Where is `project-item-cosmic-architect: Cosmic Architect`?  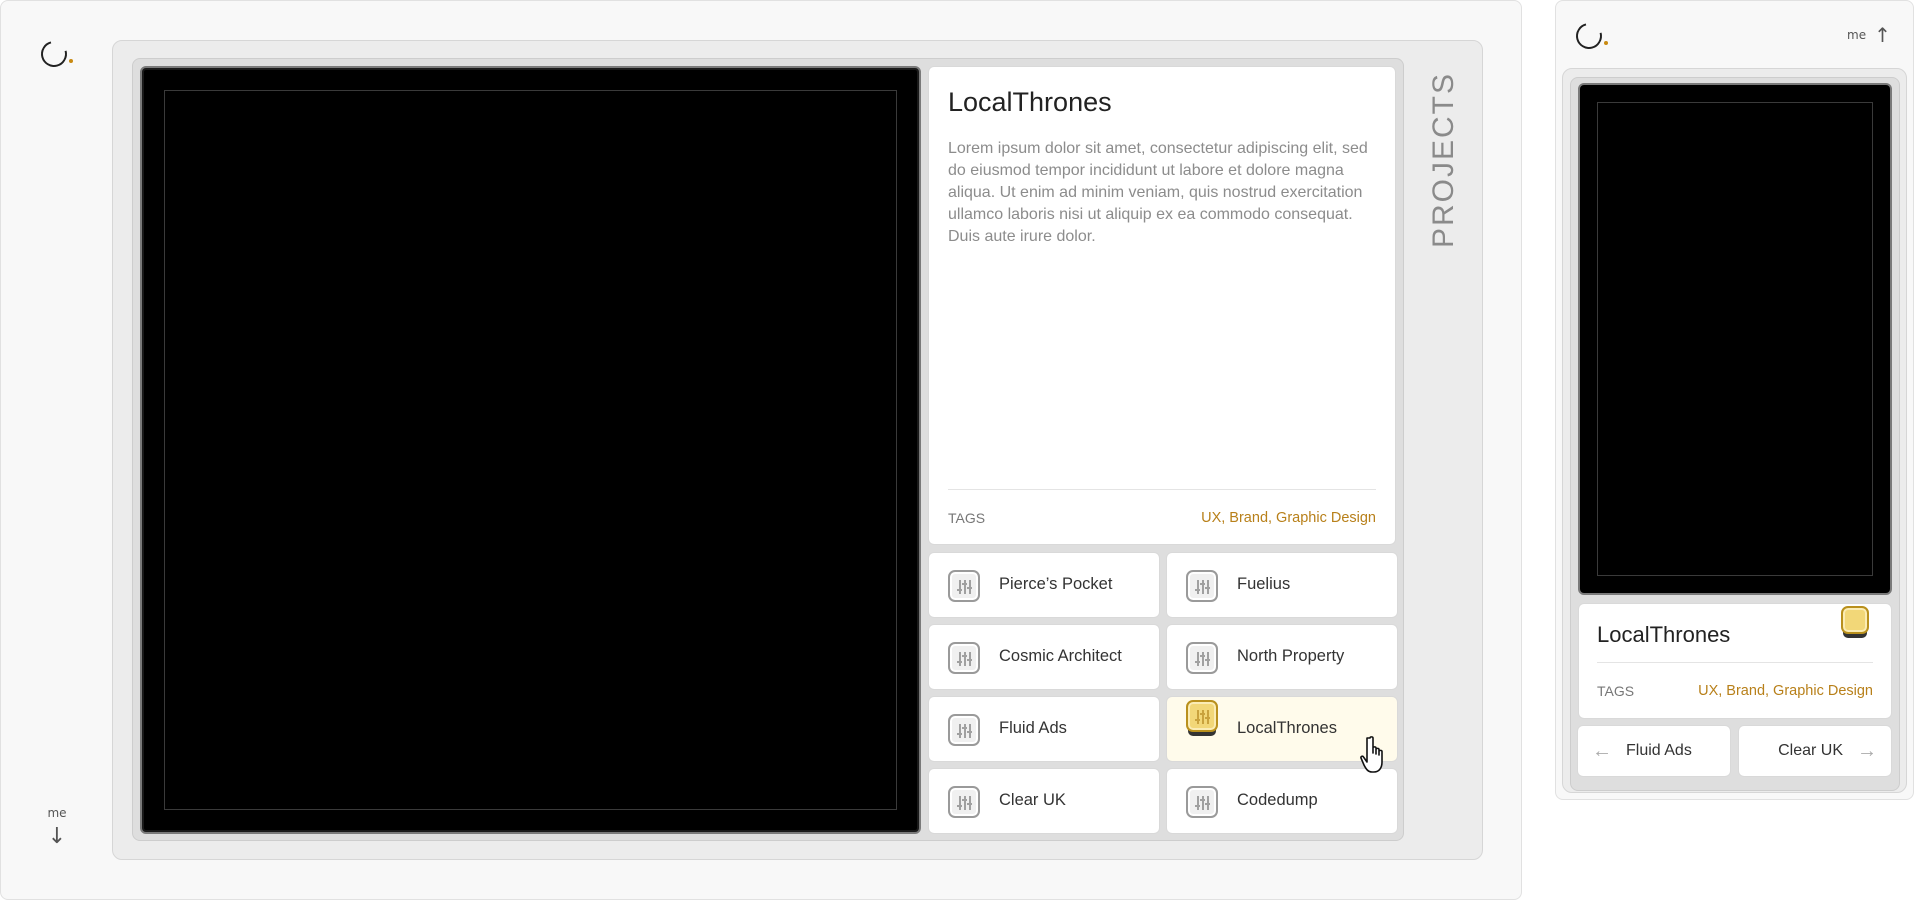 project-item-cosmic-architect: Cosmic Architect is located at coordinates (1044, 657).